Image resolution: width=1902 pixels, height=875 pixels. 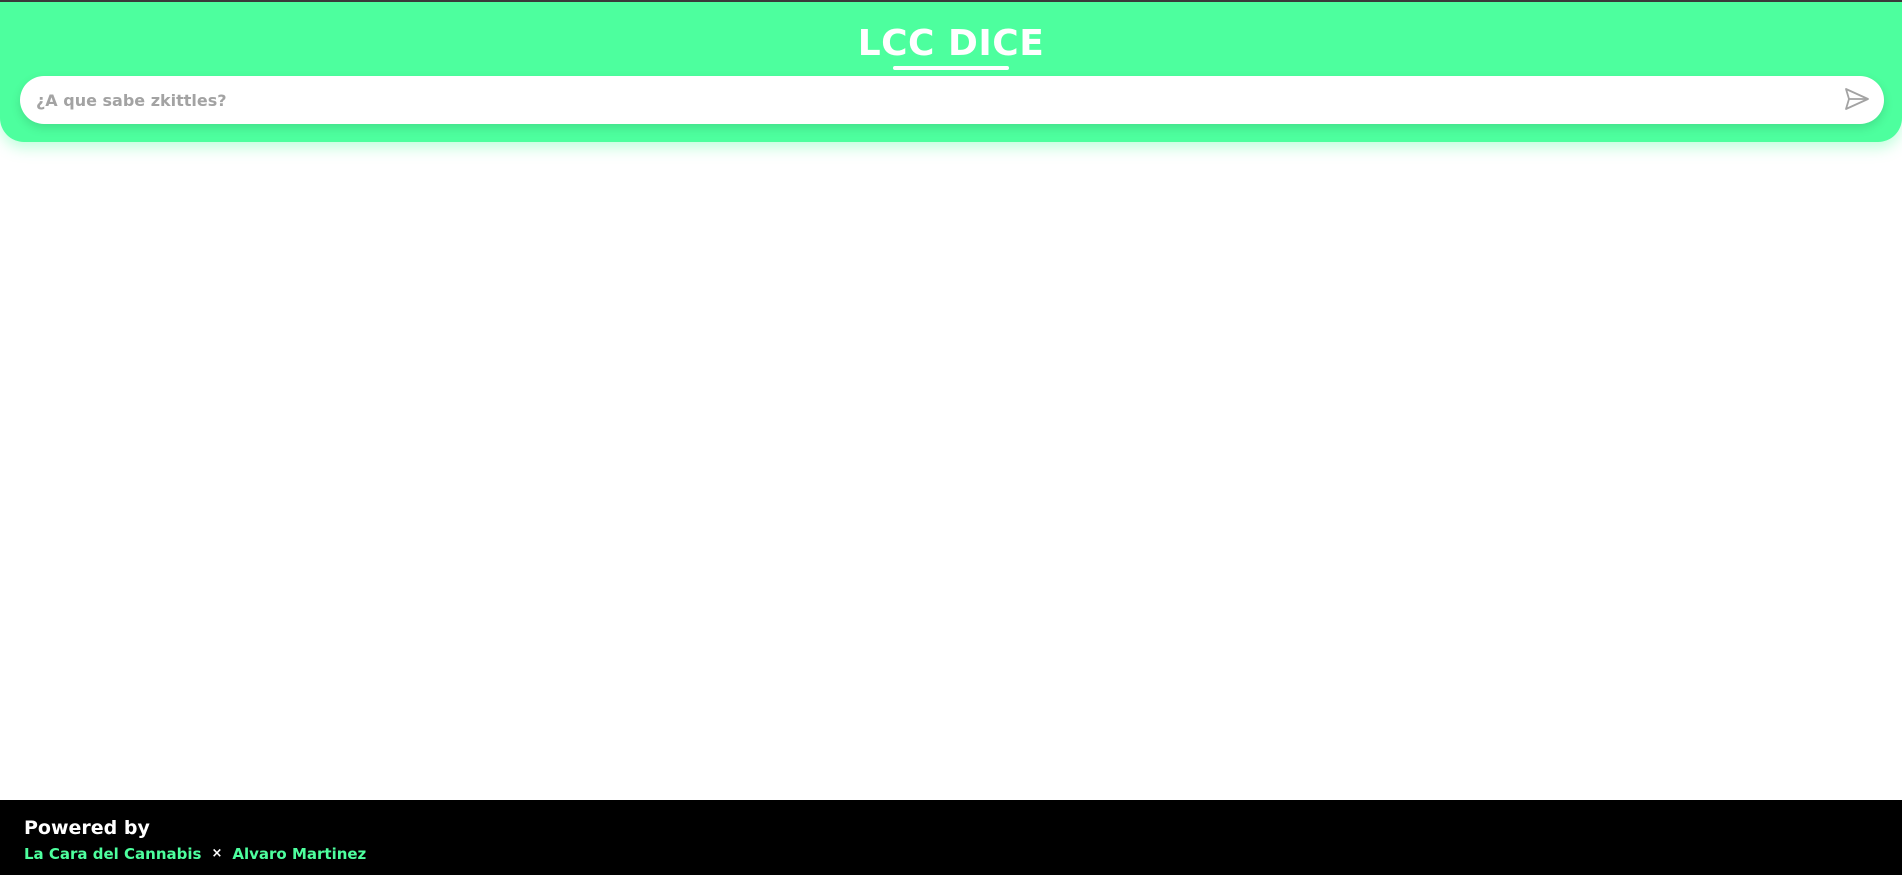 I want to click on footer-link-alvaro-martinez: Alvaro Martinez, so click(x=299, y=854).